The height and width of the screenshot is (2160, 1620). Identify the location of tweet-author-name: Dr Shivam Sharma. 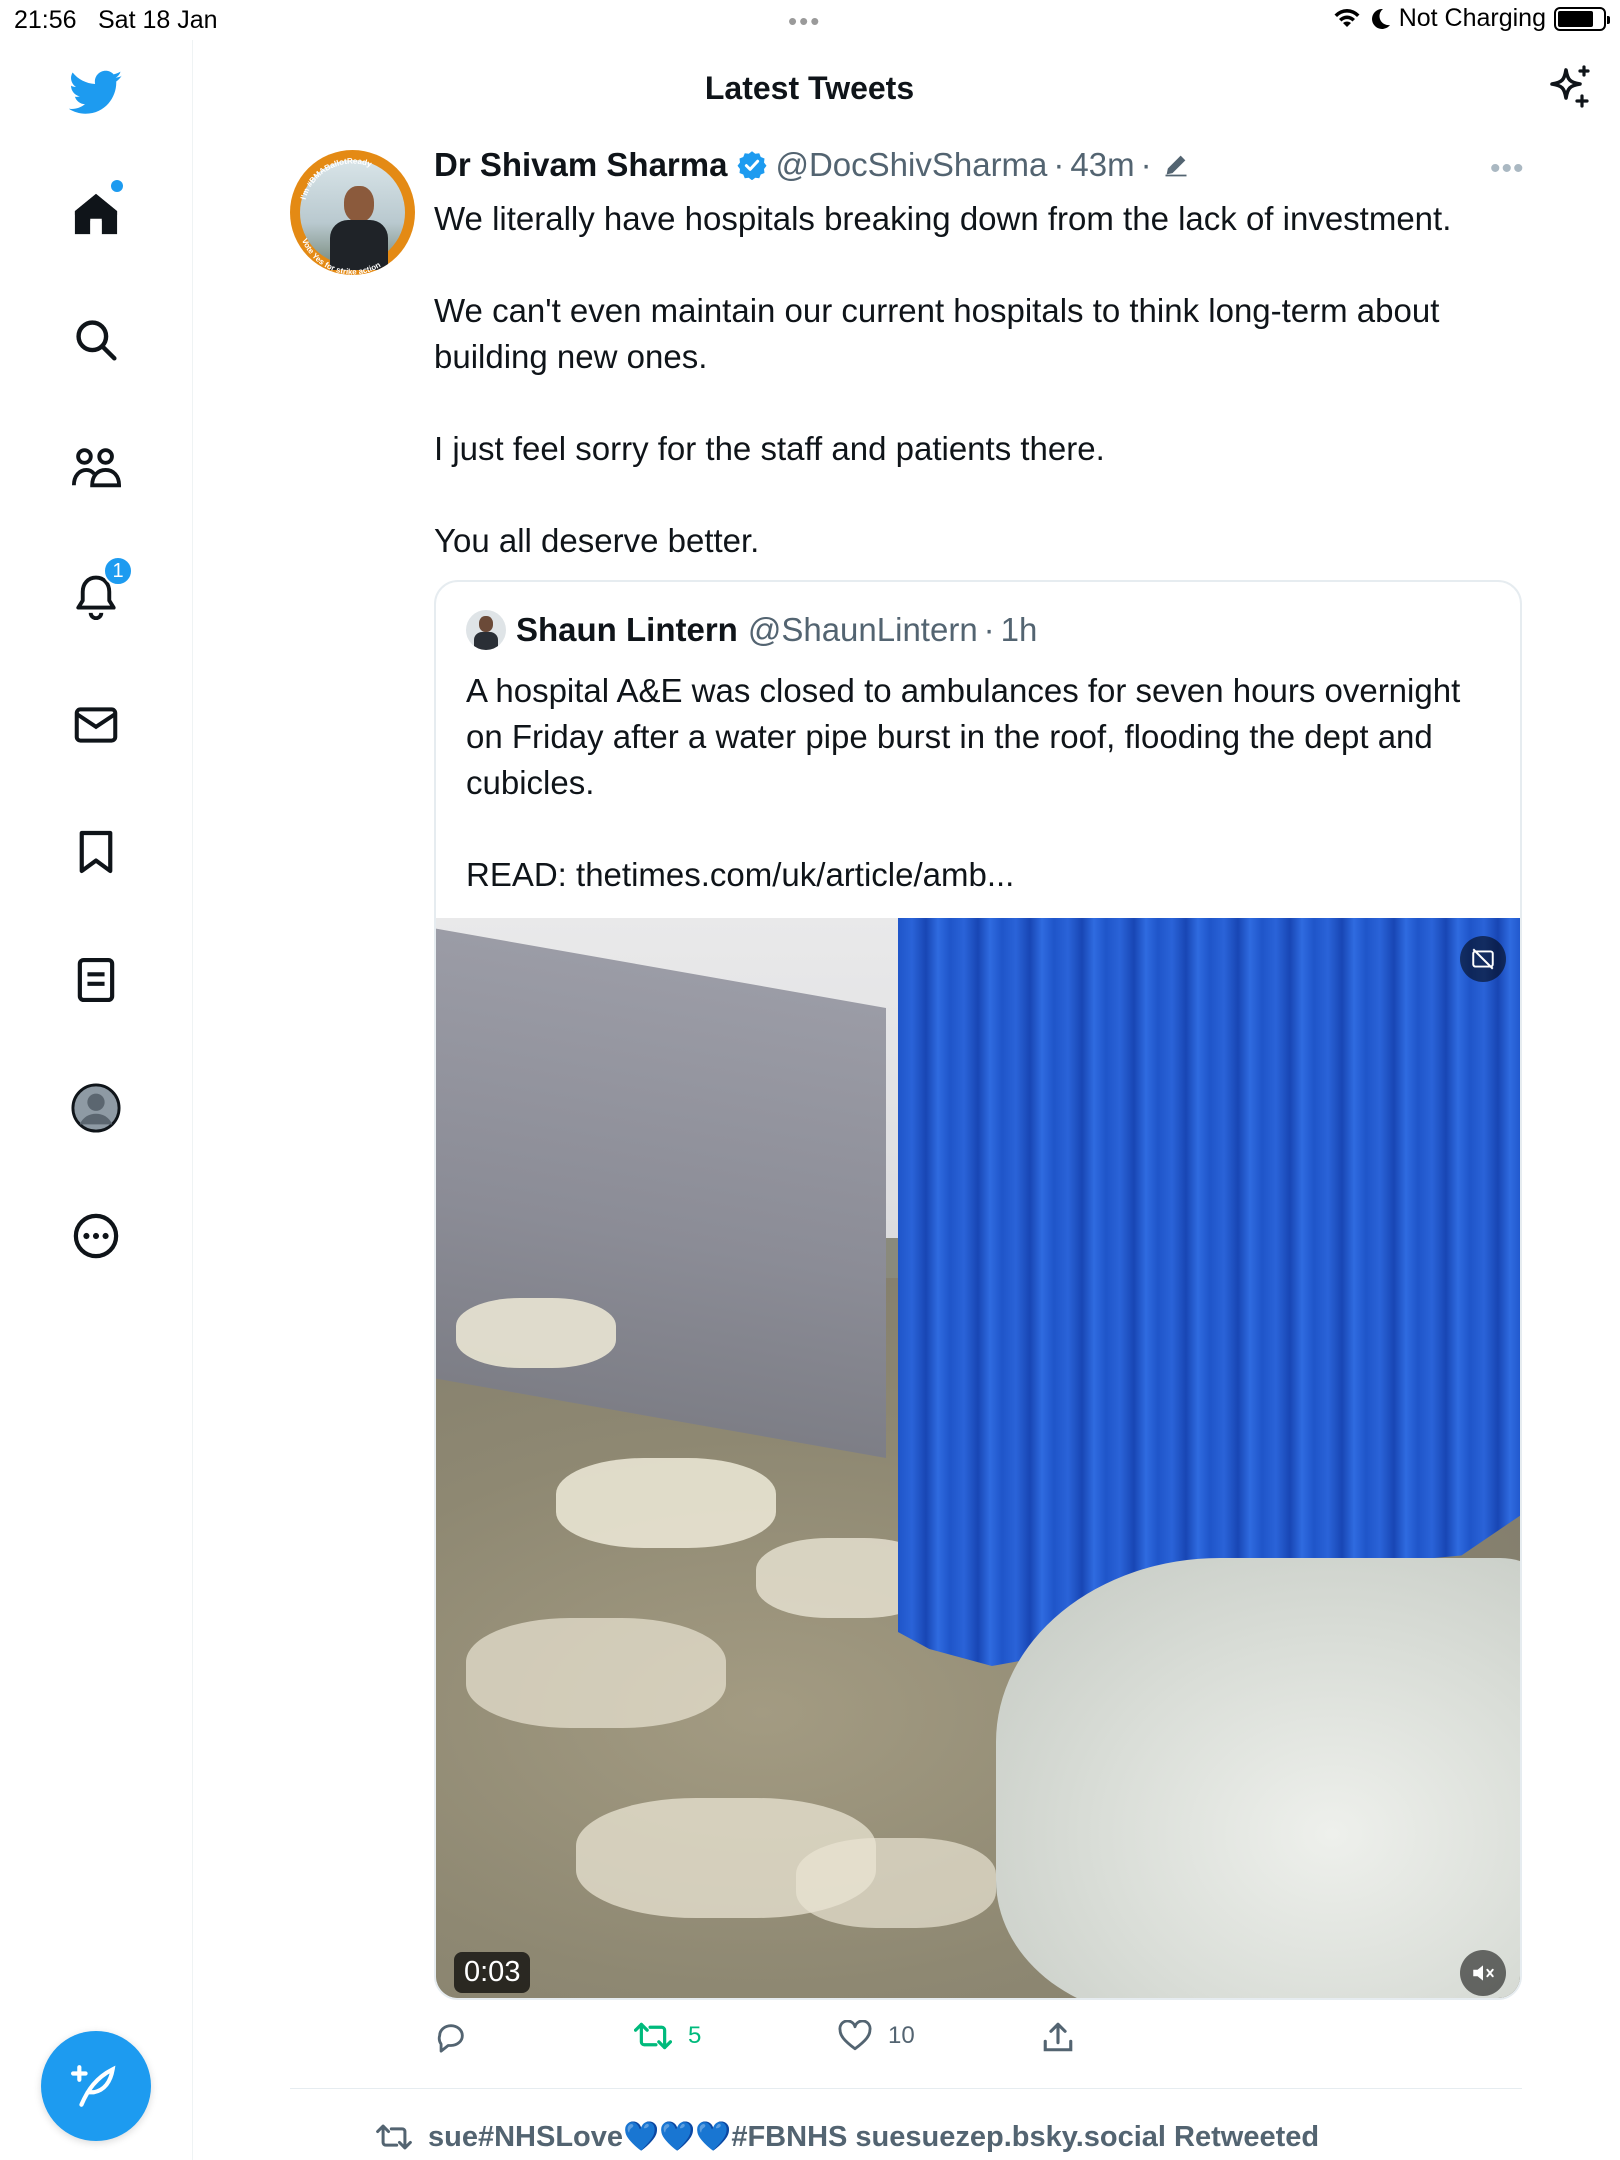
(580, 165).